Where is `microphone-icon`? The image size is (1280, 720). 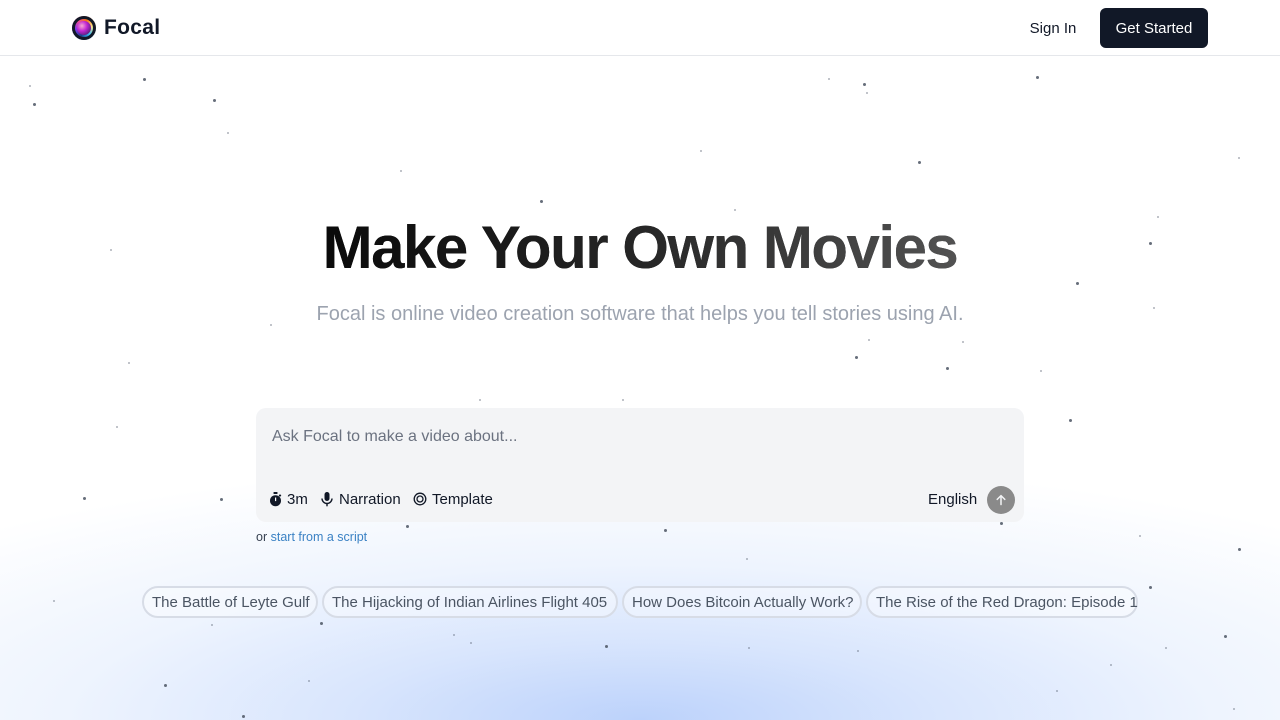
microphone-icon is located at coordinates (327, 499).